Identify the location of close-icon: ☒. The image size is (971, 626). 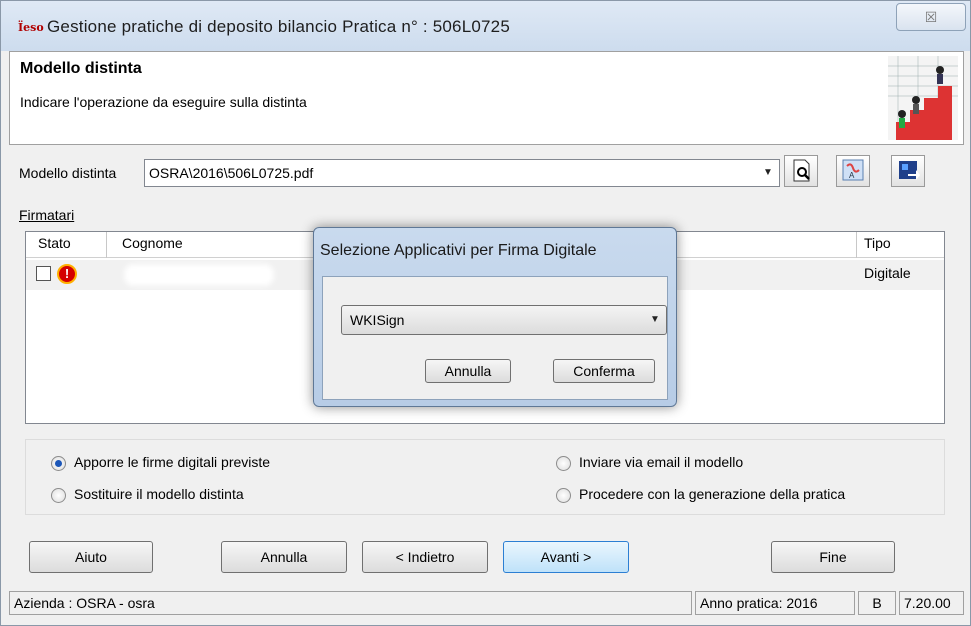
(931, 17).